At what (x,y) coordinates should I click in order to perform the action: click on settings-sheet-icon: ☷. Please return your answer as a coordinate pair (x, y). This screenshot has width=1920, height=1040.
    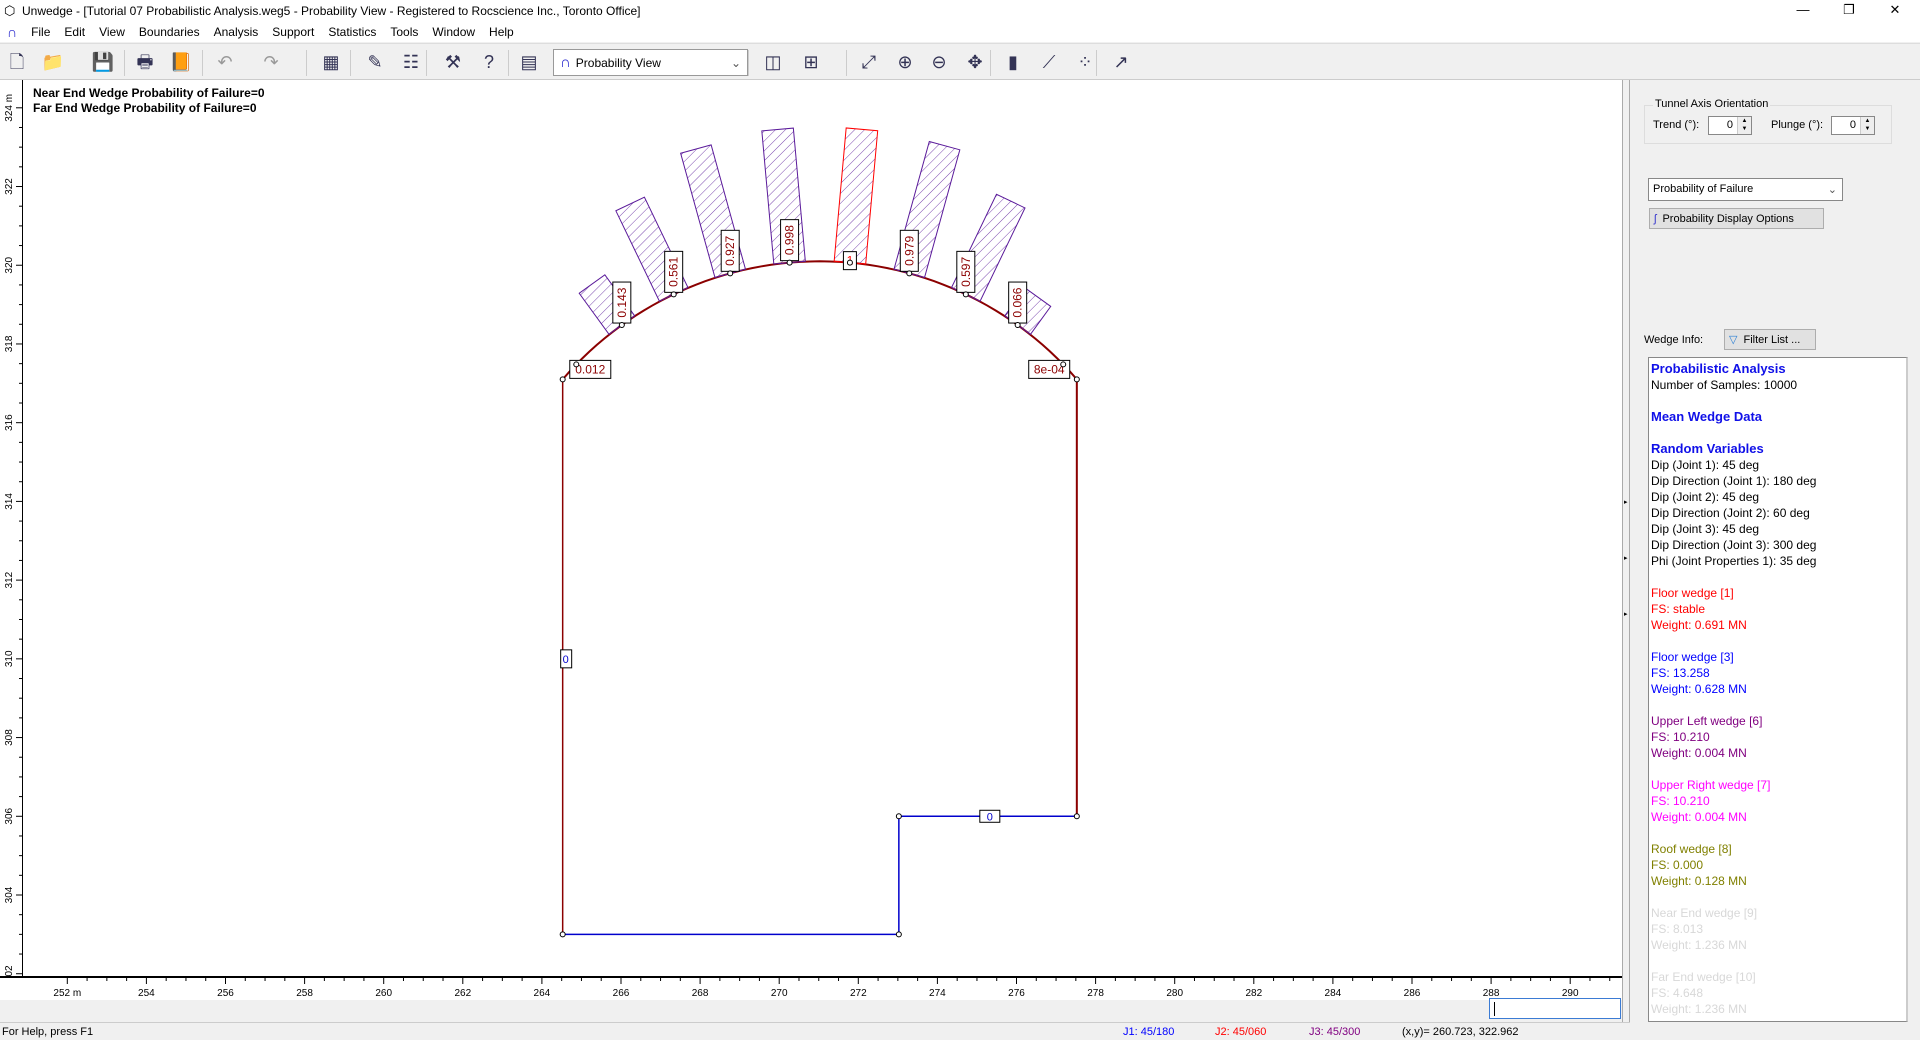
    Looking at the image, I should click on (411, 62).